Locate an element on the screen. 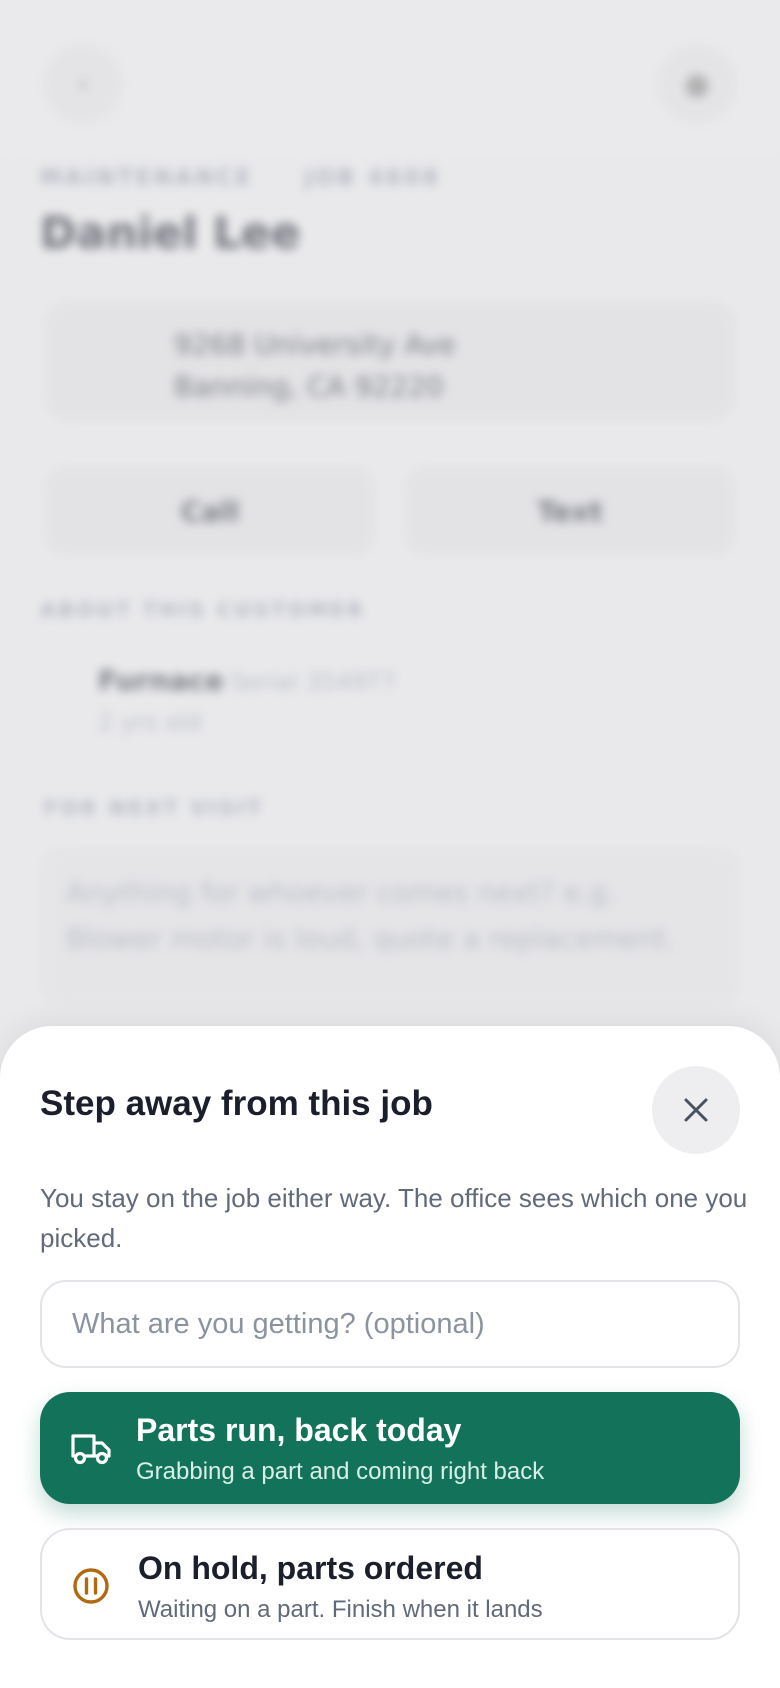 The height and width of the screenshot is (1688, 780). sheet-title: Step away from this job is located at coordinates (236, 1103).